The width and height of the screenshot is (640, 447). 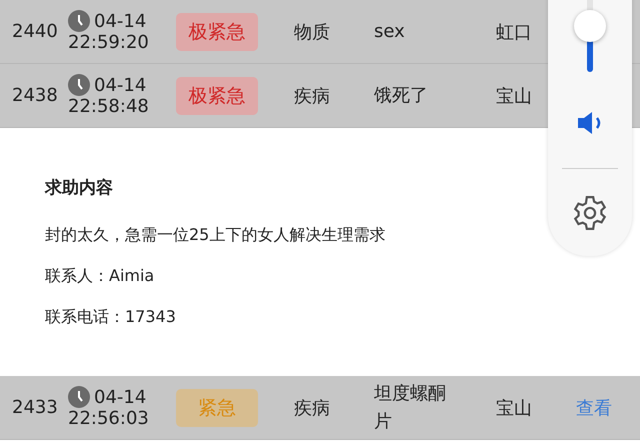 What do you see at coordinates (35, 31) in the screenshot?
I see `request-id: 2440` at bounding box center [35, 31].